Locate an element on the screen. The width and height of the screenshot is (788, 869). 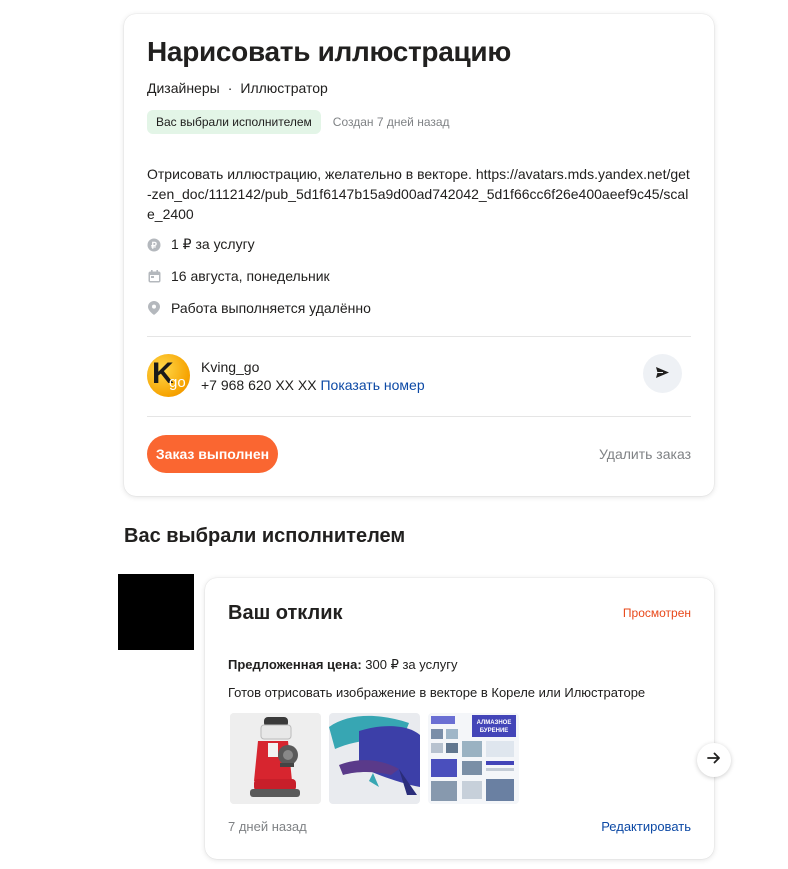
selected-badge: Вас выбрали исполнителем is located at coordinates (234, 122).